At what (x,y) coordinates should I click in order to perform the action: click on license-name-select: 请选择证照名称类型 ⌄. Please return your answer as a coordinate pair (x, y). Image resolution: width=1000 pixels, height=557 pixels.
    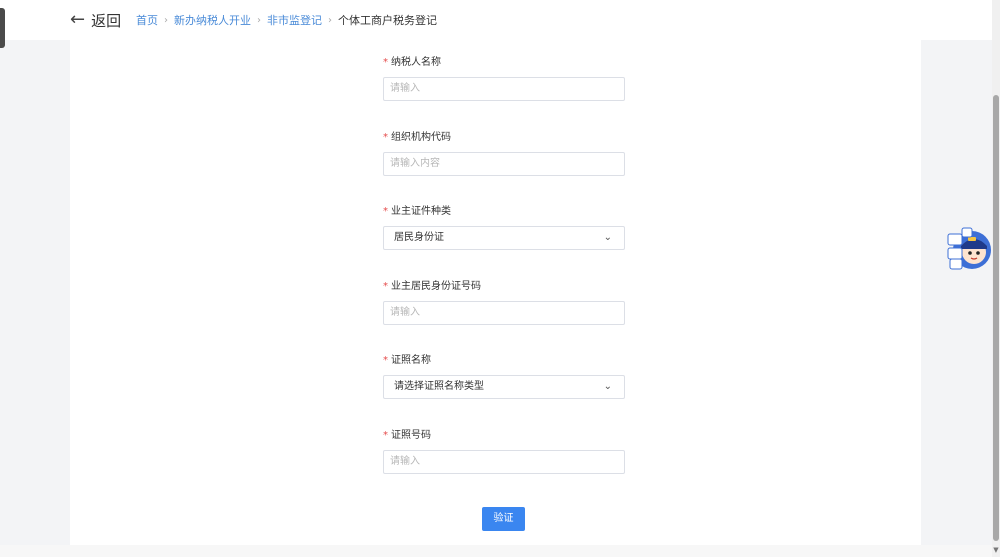
    Looking at the image, I should click on (504, 387).